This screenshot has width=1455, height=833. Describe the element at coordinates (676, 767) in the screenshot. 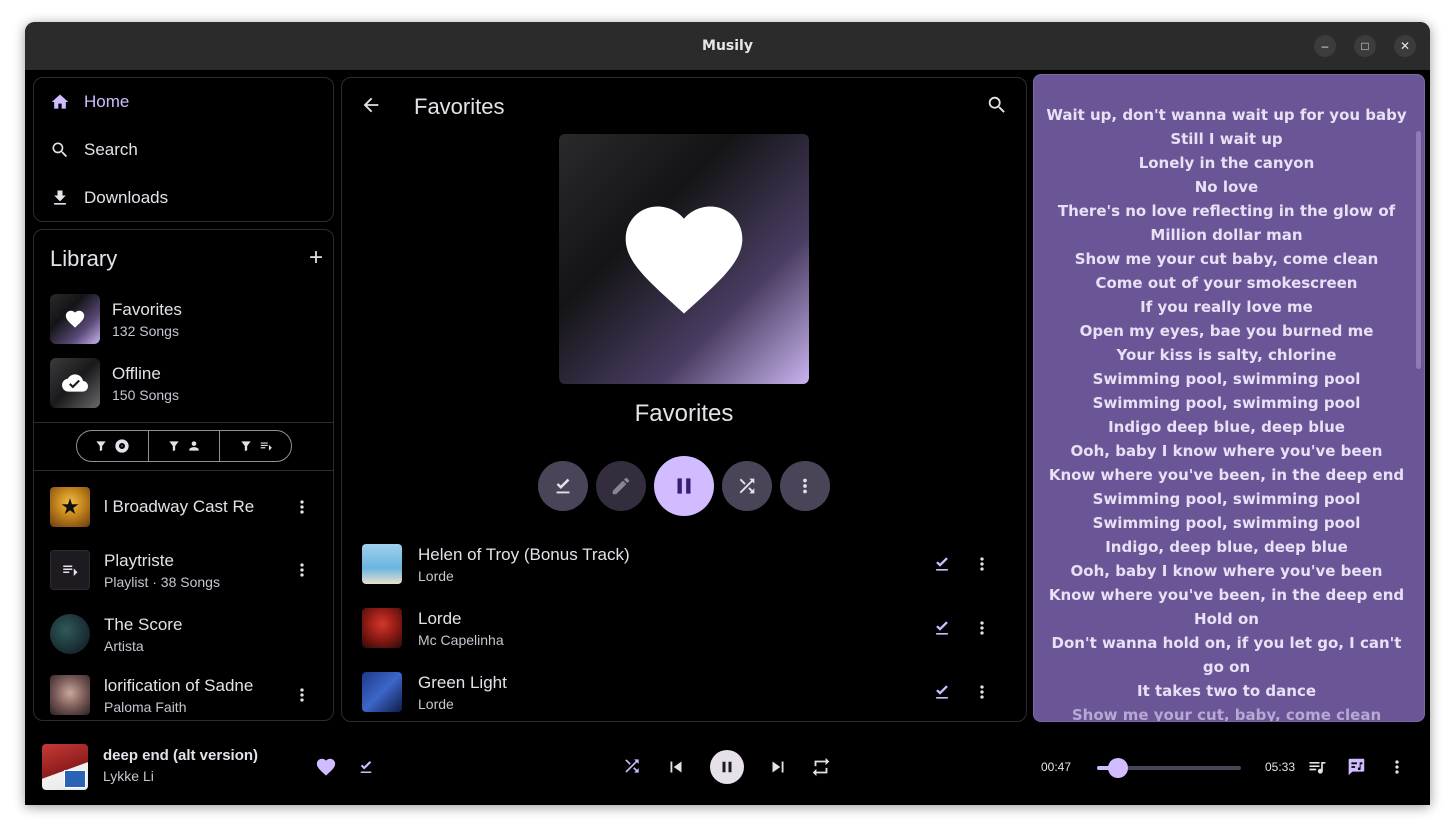

I see `previous-button` at that location.